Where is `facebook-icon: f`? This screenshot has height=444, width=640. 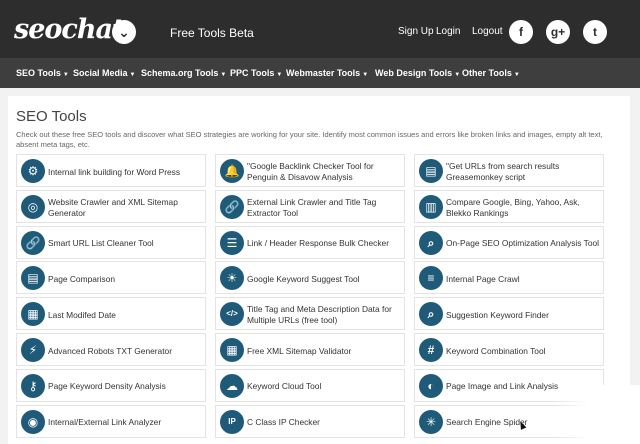
facebook-icon: f is located at coordinates (521, 32).